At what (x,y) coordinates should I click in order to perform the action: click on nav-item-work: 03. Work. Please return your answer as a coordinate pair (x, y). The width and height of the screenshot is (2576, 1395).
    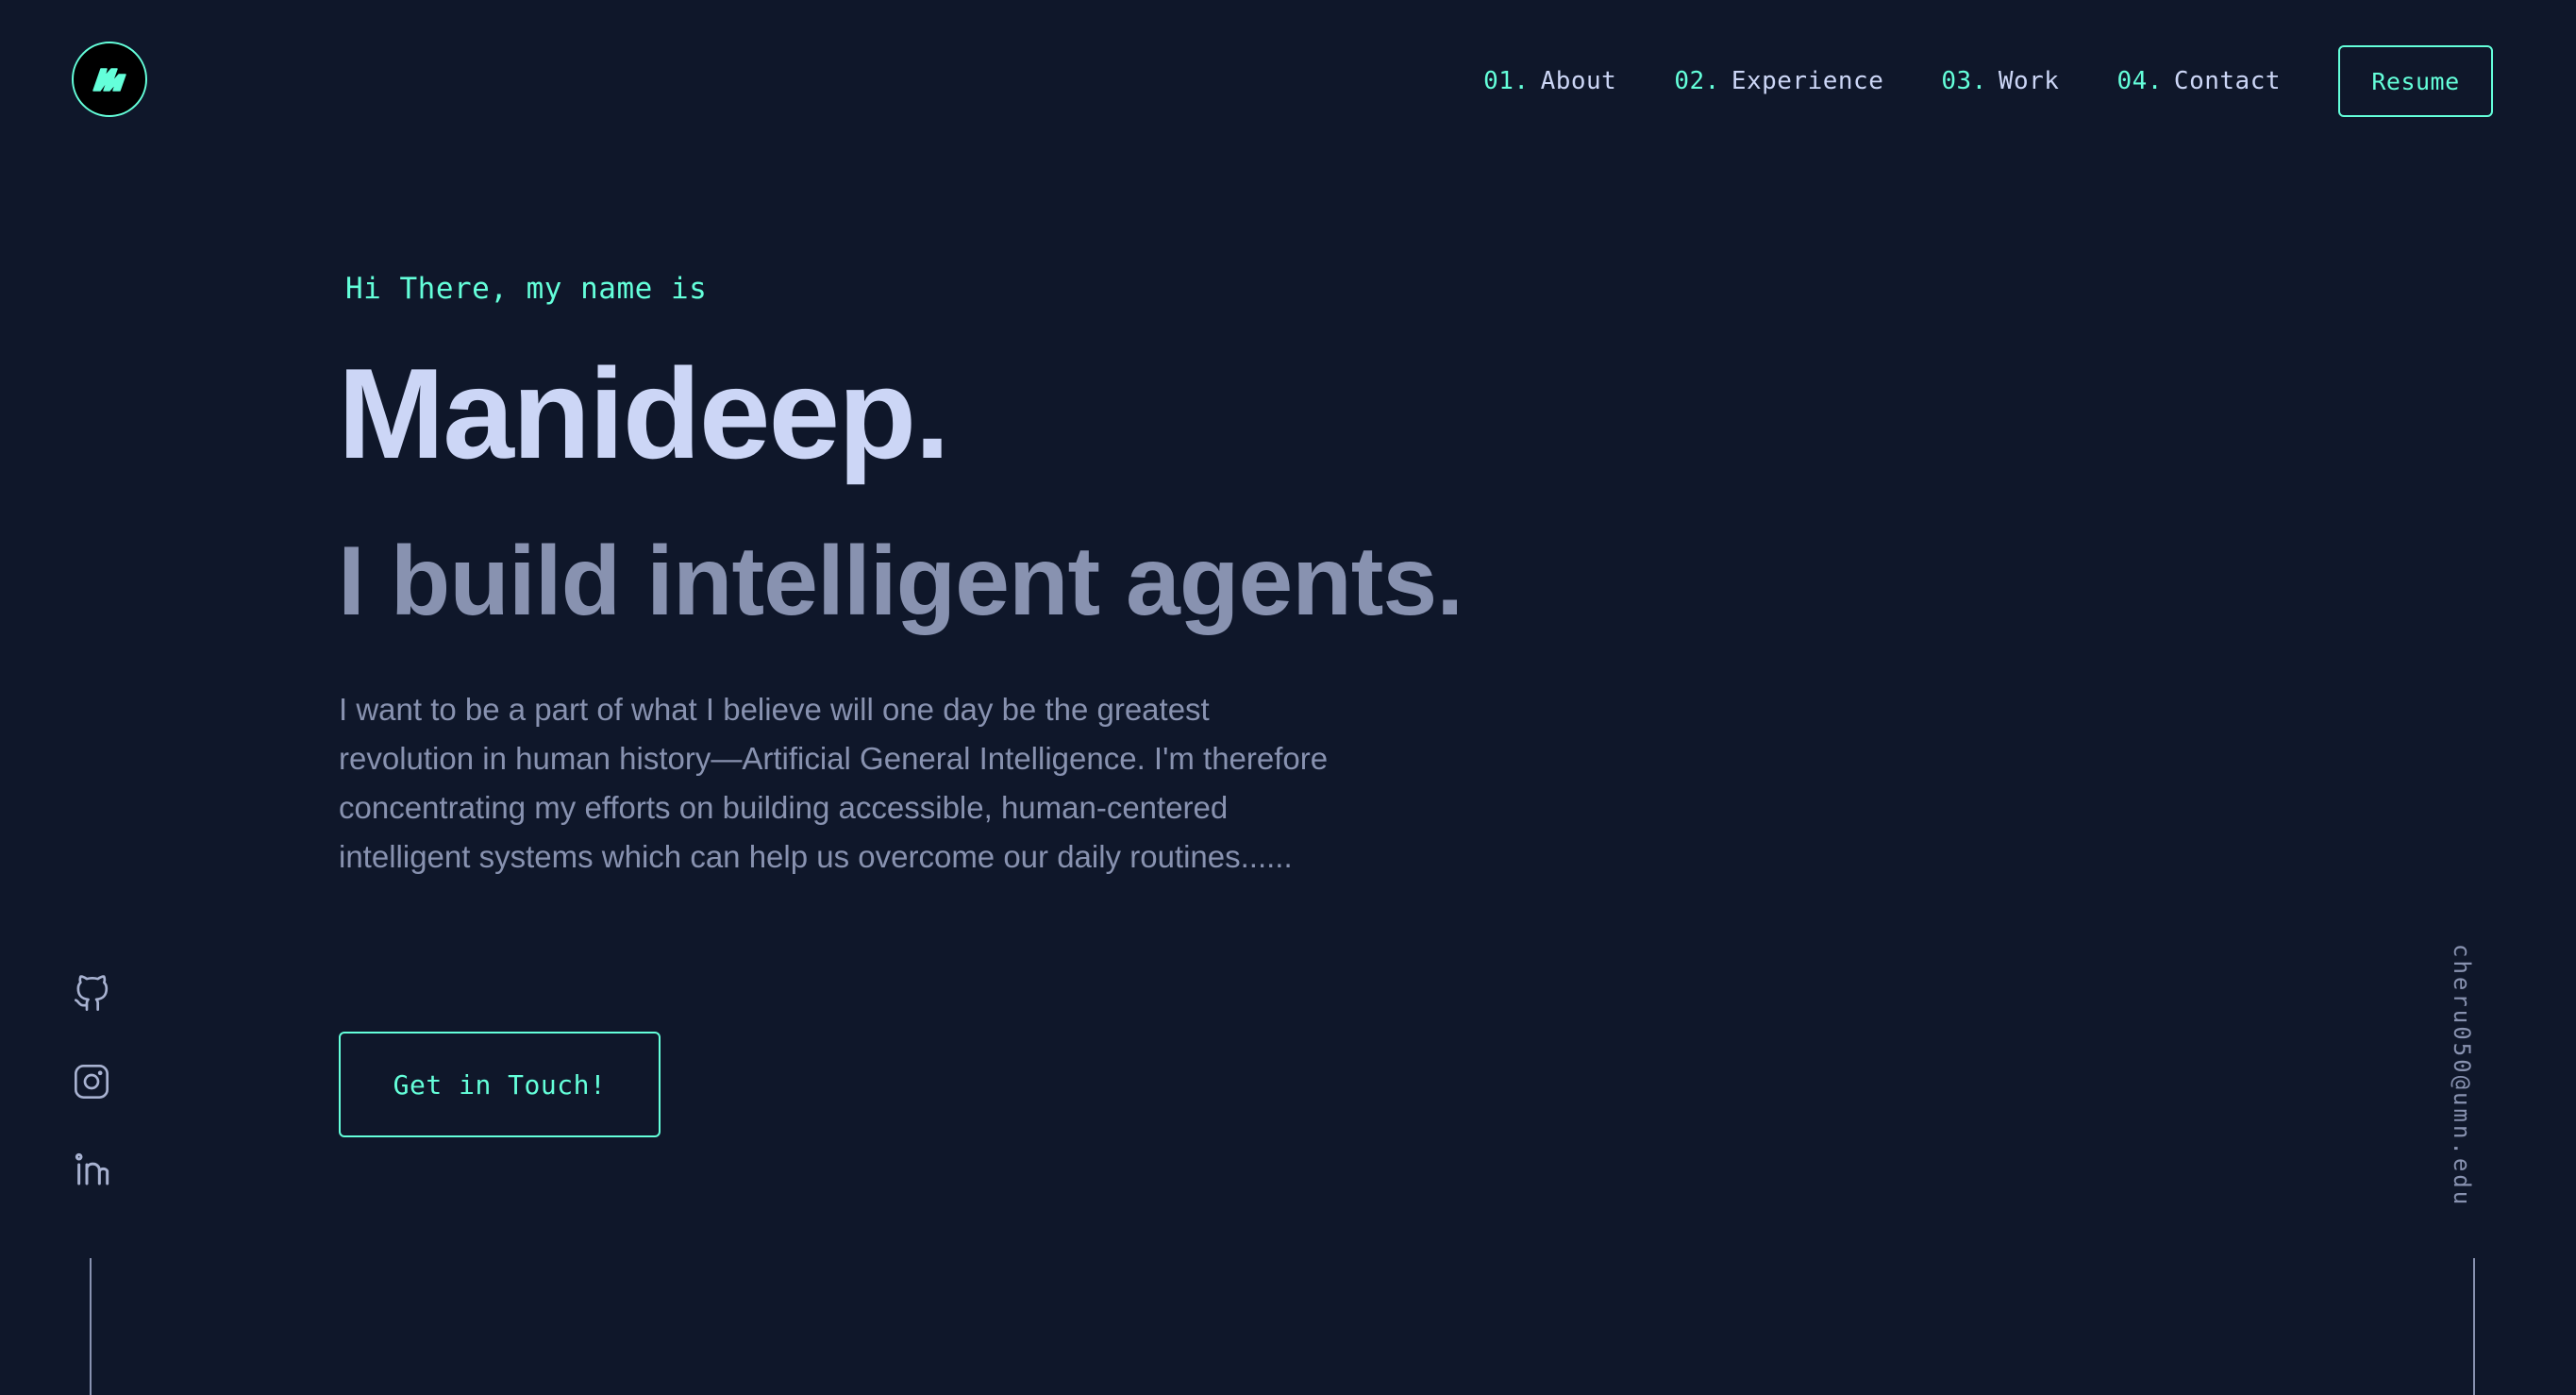
    Looking at the image, I should click on (2000, 81).